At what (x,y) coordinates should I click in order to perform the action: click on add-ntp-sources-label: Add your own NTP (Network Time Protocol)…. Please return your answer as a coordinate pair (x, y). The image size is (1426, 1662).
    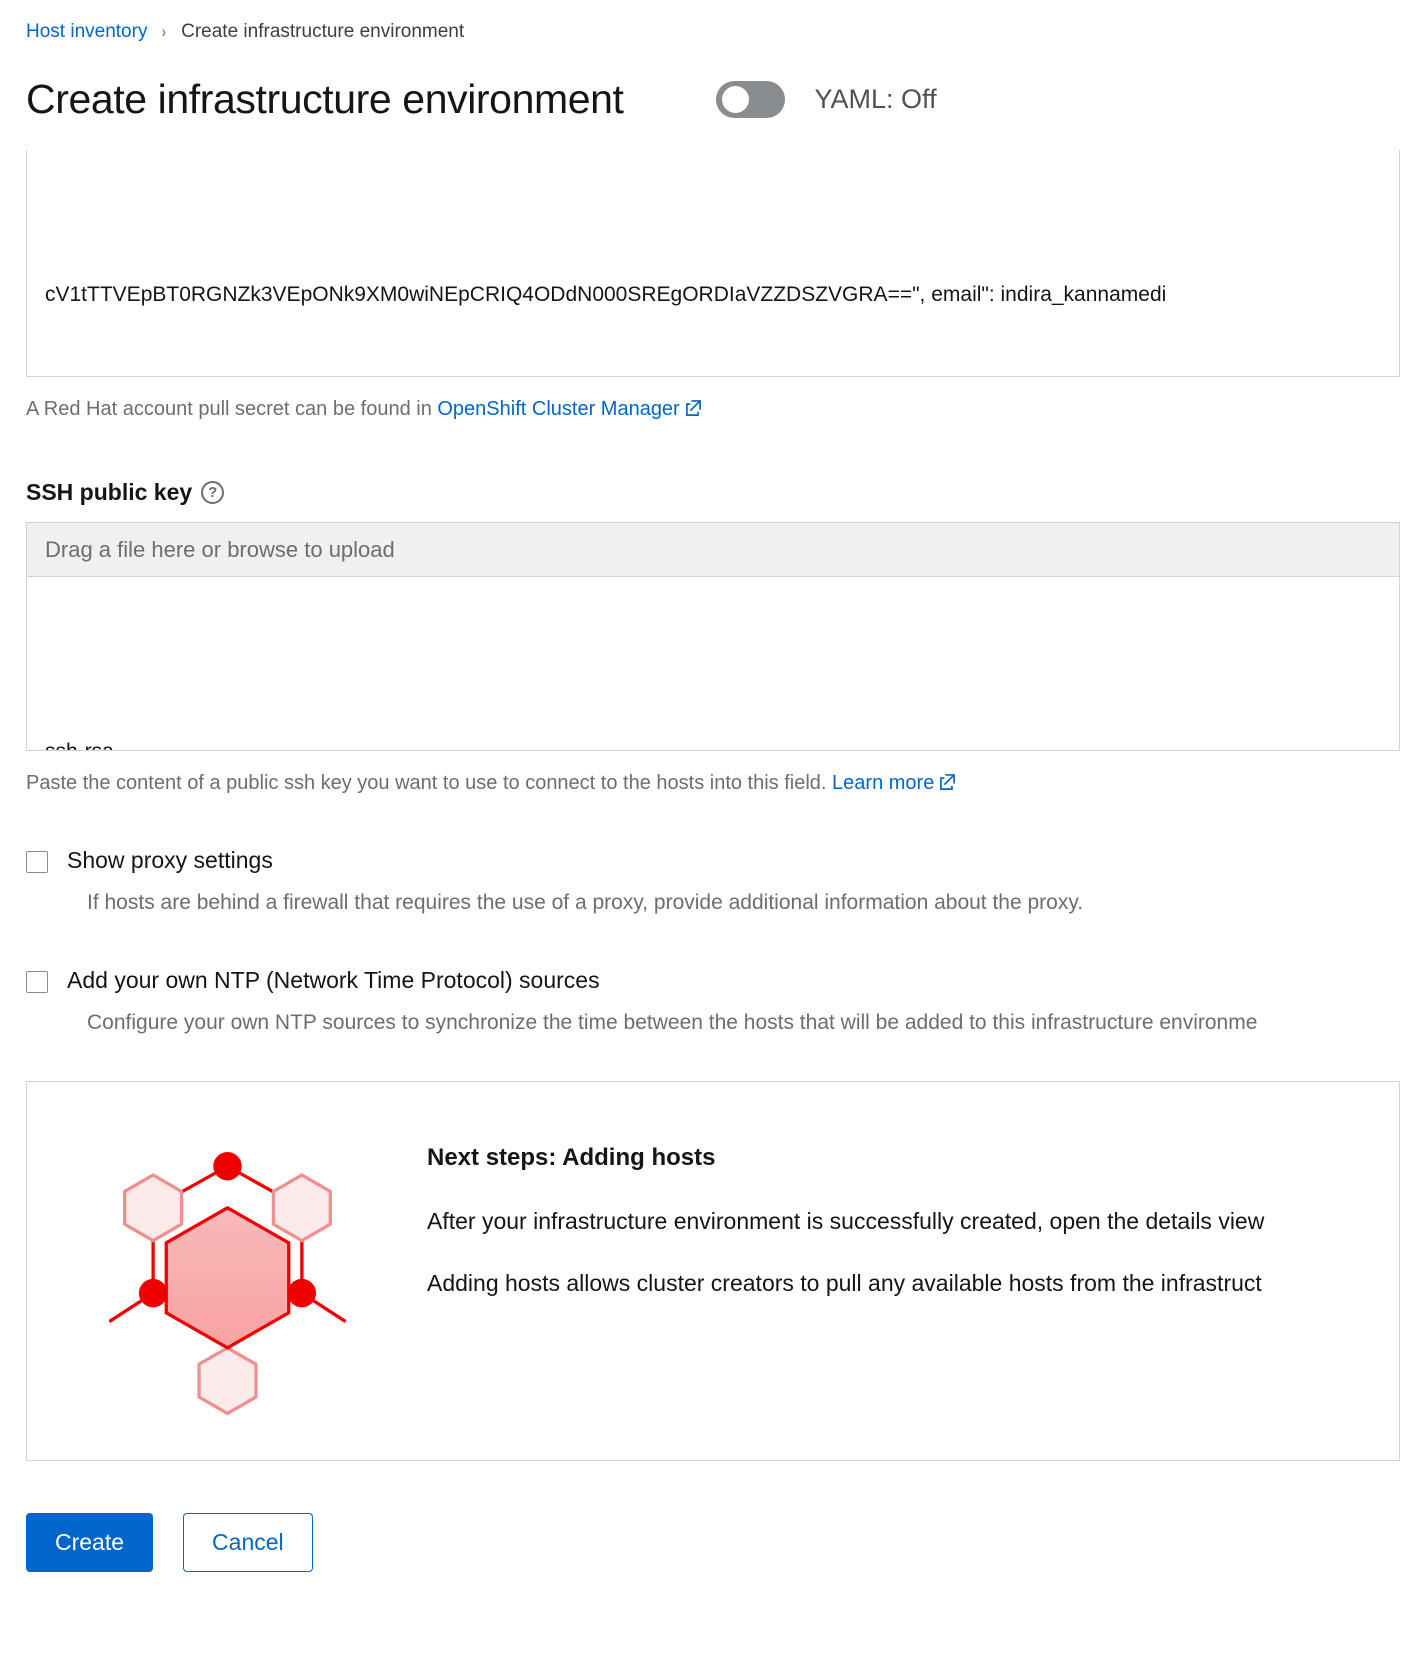
    Looking at the image, I should click on (333, 980).